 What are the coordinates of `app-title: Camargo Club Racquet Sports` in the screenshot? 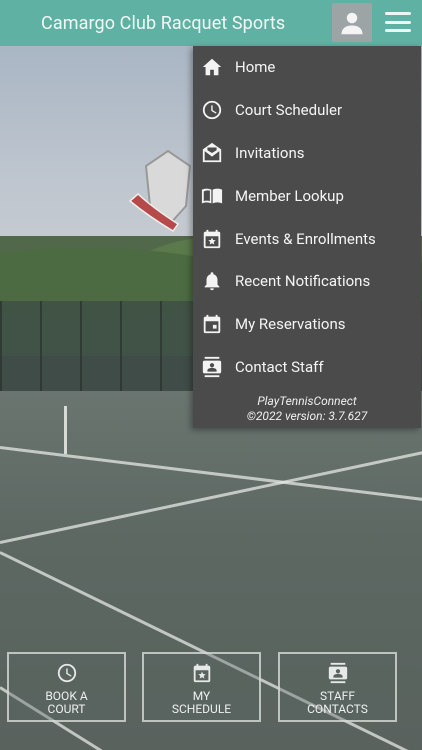 It's located at (163, 23).